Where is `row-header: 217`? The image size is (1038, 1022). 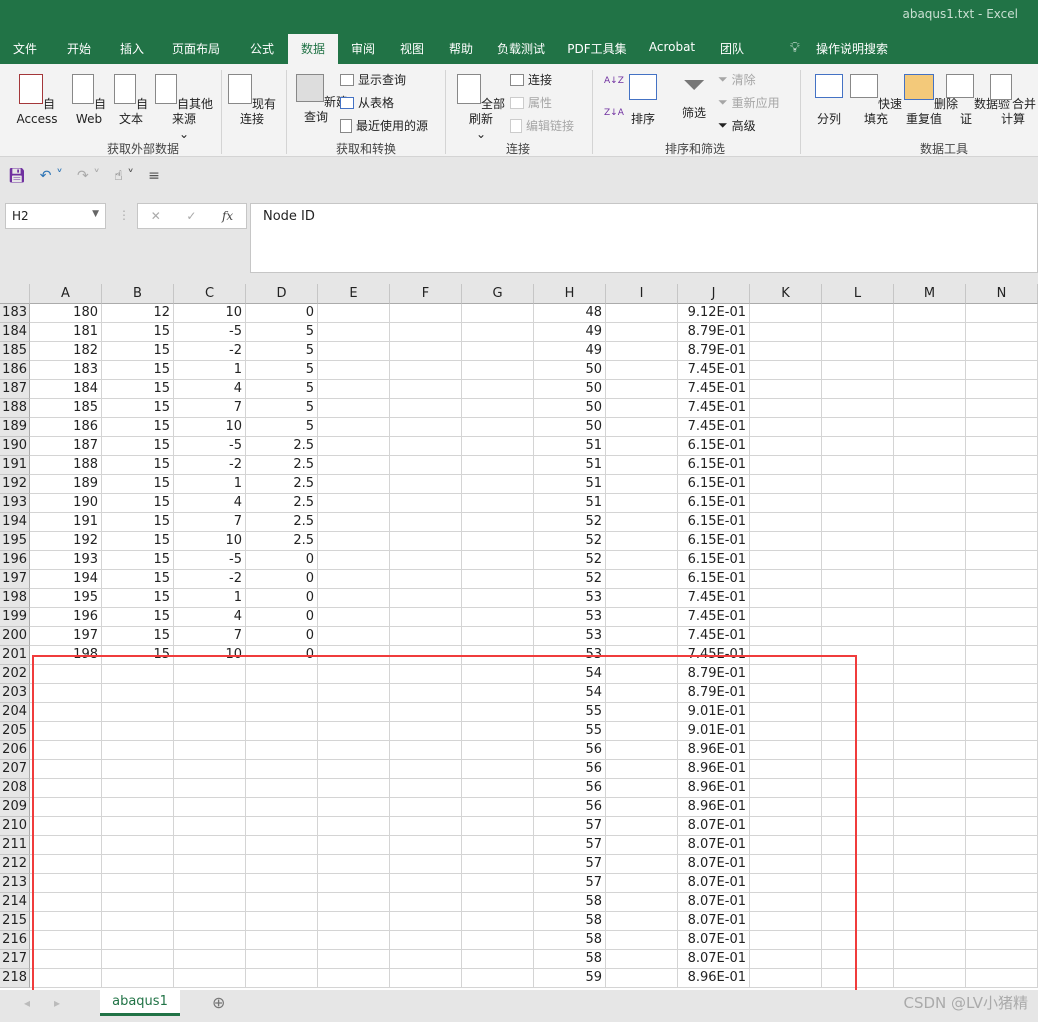
row-header: 217 is located at coordinates (15, 959).